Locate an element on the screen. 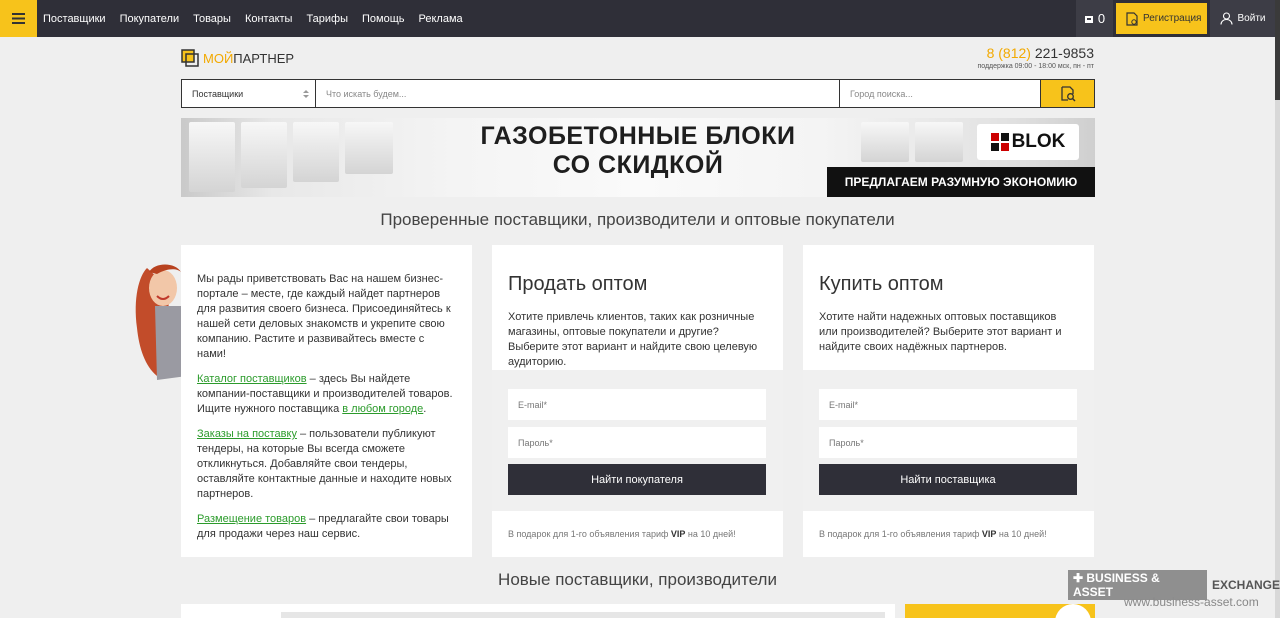 This screenshot has height=618, width=1280. find-supplier-button: Найти поставщика is located at coordinates (948, 479).